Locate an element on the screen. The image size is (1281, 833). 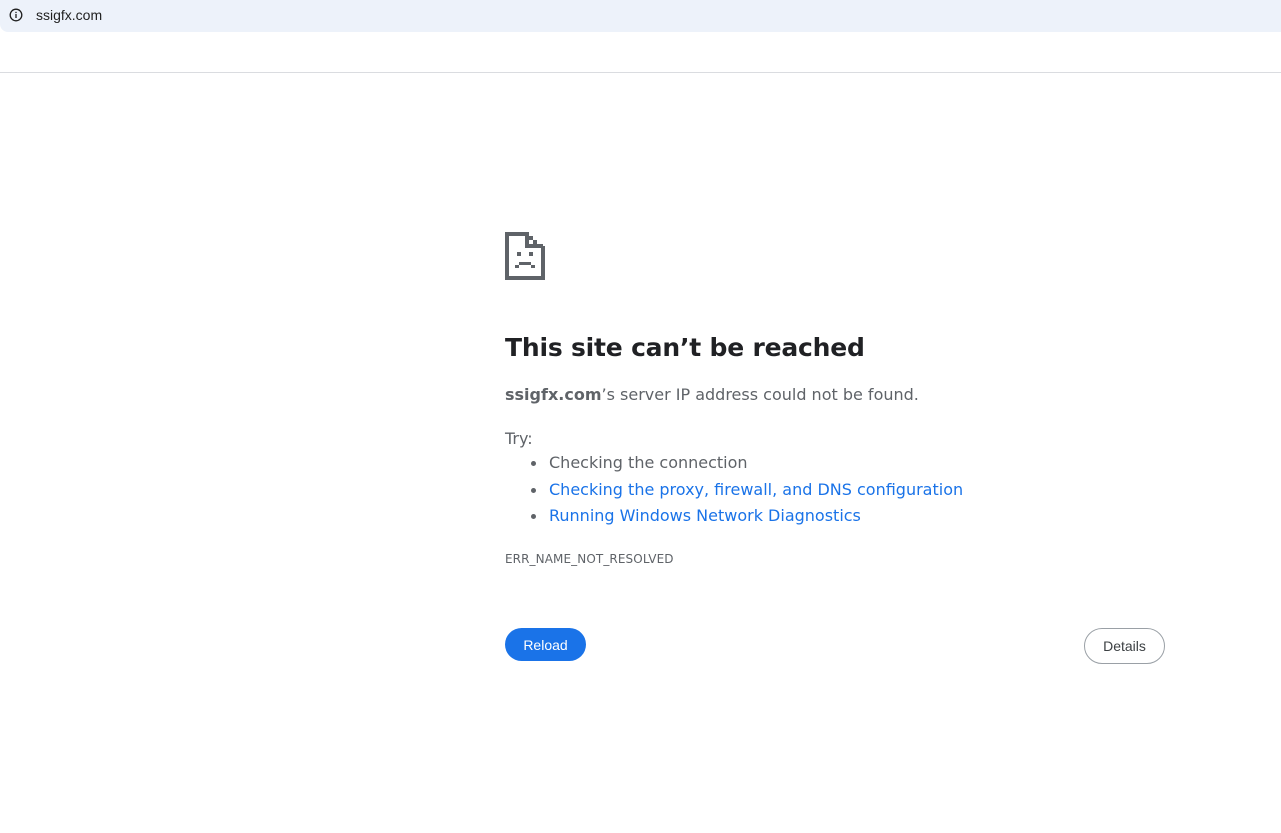
error-code: ERR_NAME_NOT_RESOLVED is located at coordinates (589, 559).